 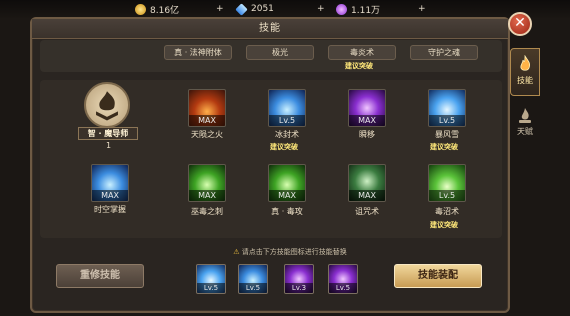 I want to click on tab-skill: 技能, so click(x=525, y=72).